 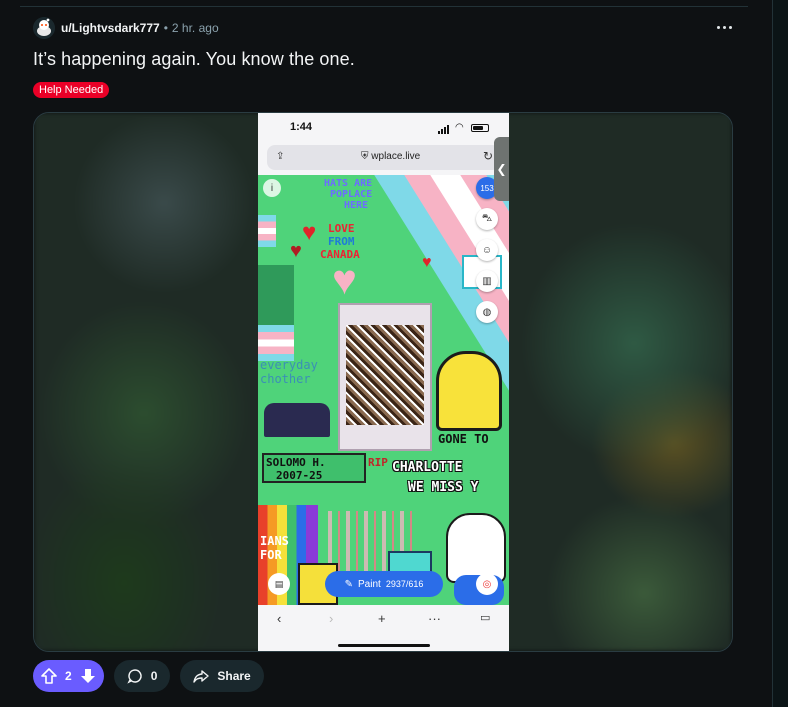 What do you see at coordinates (279, 618) in the screenshot?
I see `back-icon: ‹` at bounding box center [279, 618].